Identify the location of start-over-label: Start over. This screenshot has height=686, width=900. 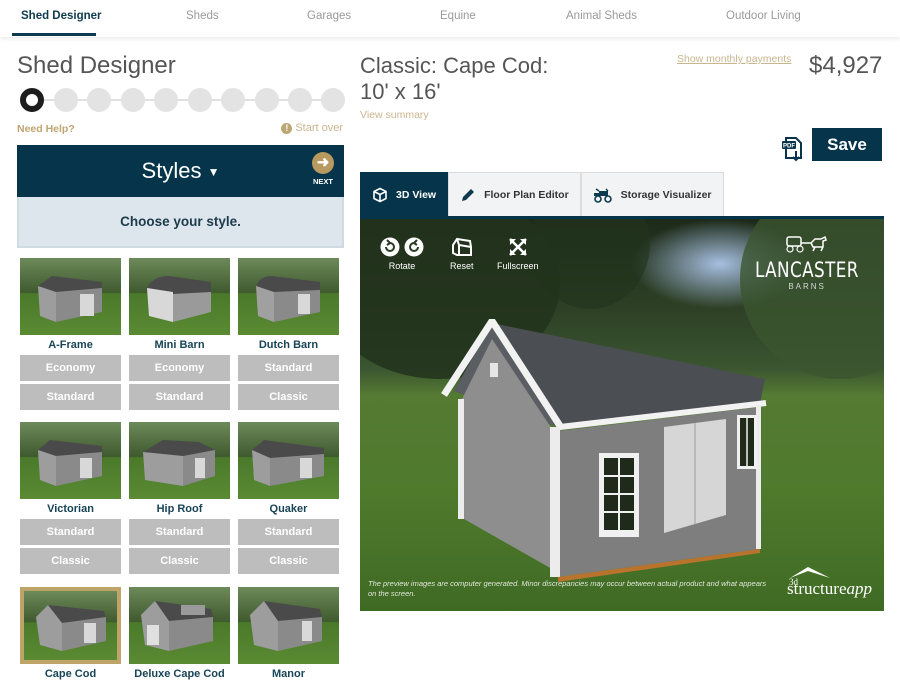
(319, 128).